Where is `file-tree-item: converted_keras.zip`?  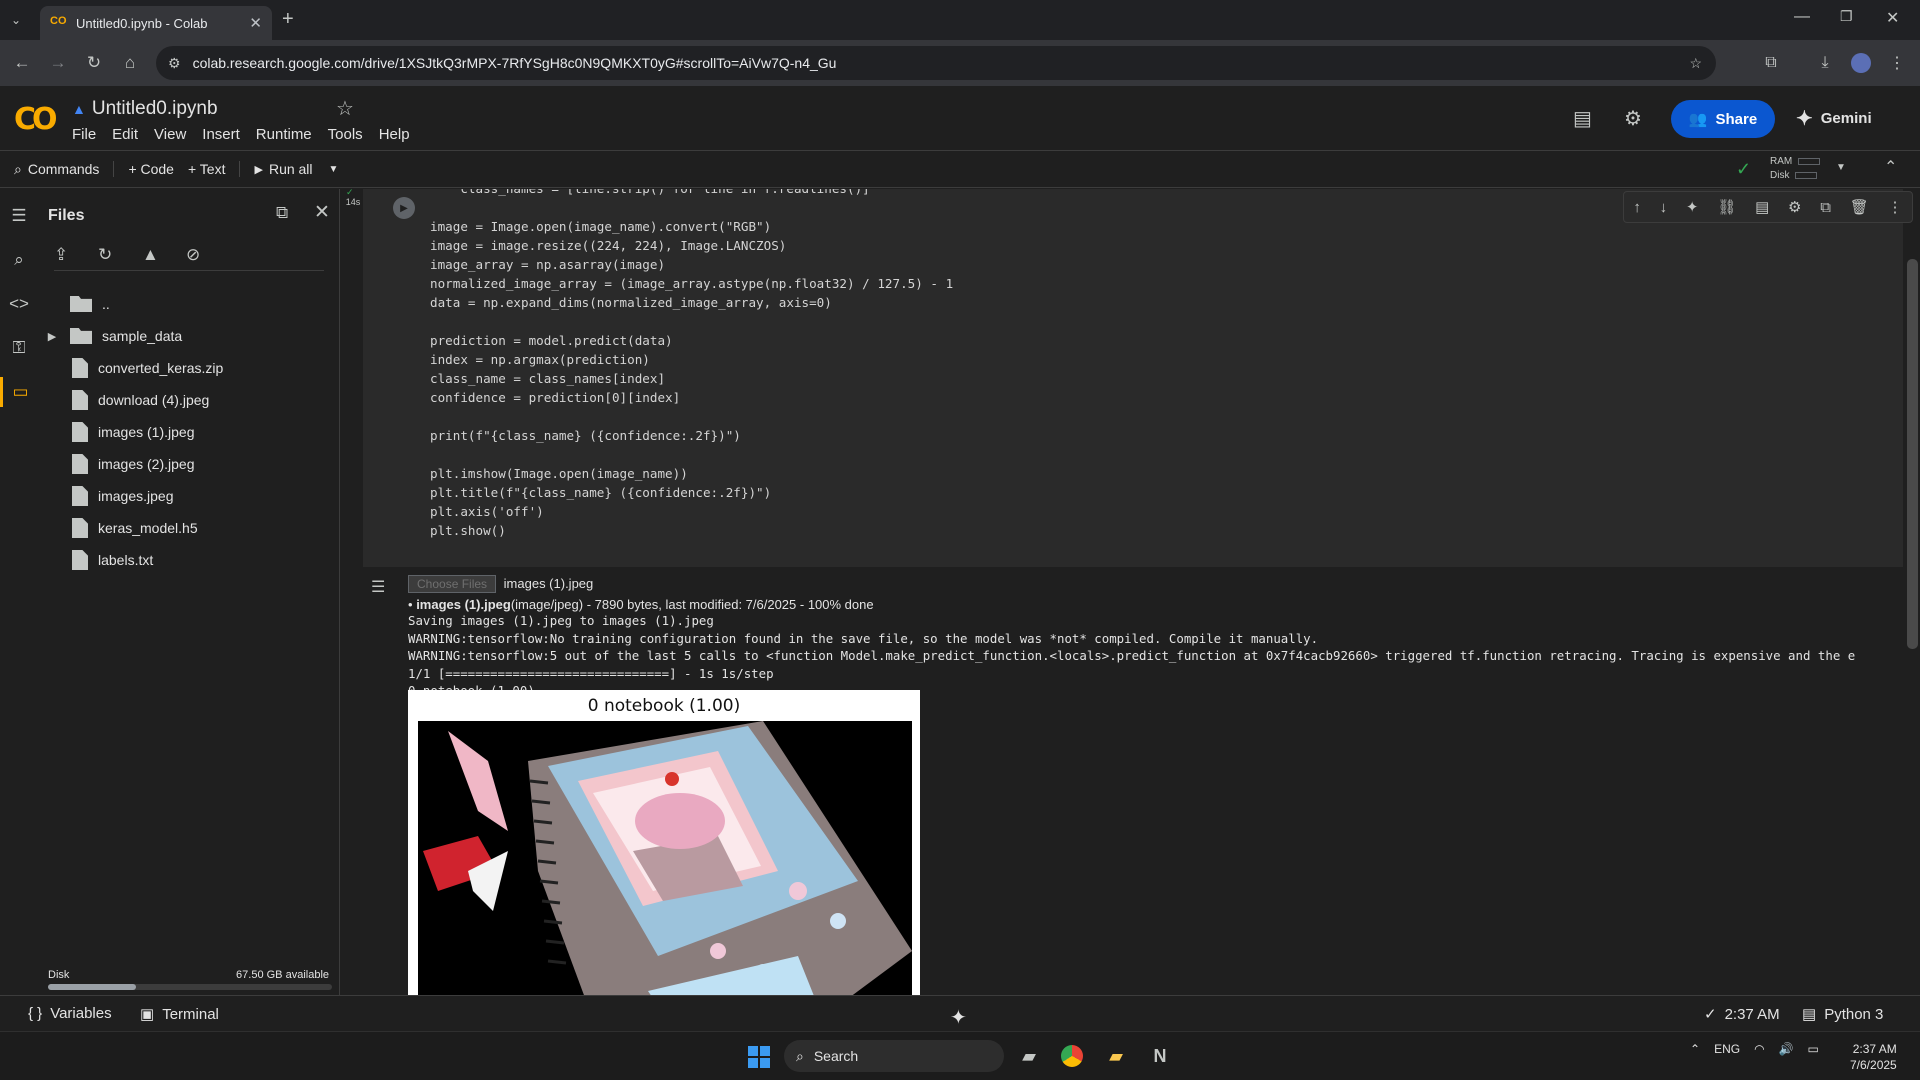
file-tree-item: converted_keras.zip is located at coordinates (188, 368).